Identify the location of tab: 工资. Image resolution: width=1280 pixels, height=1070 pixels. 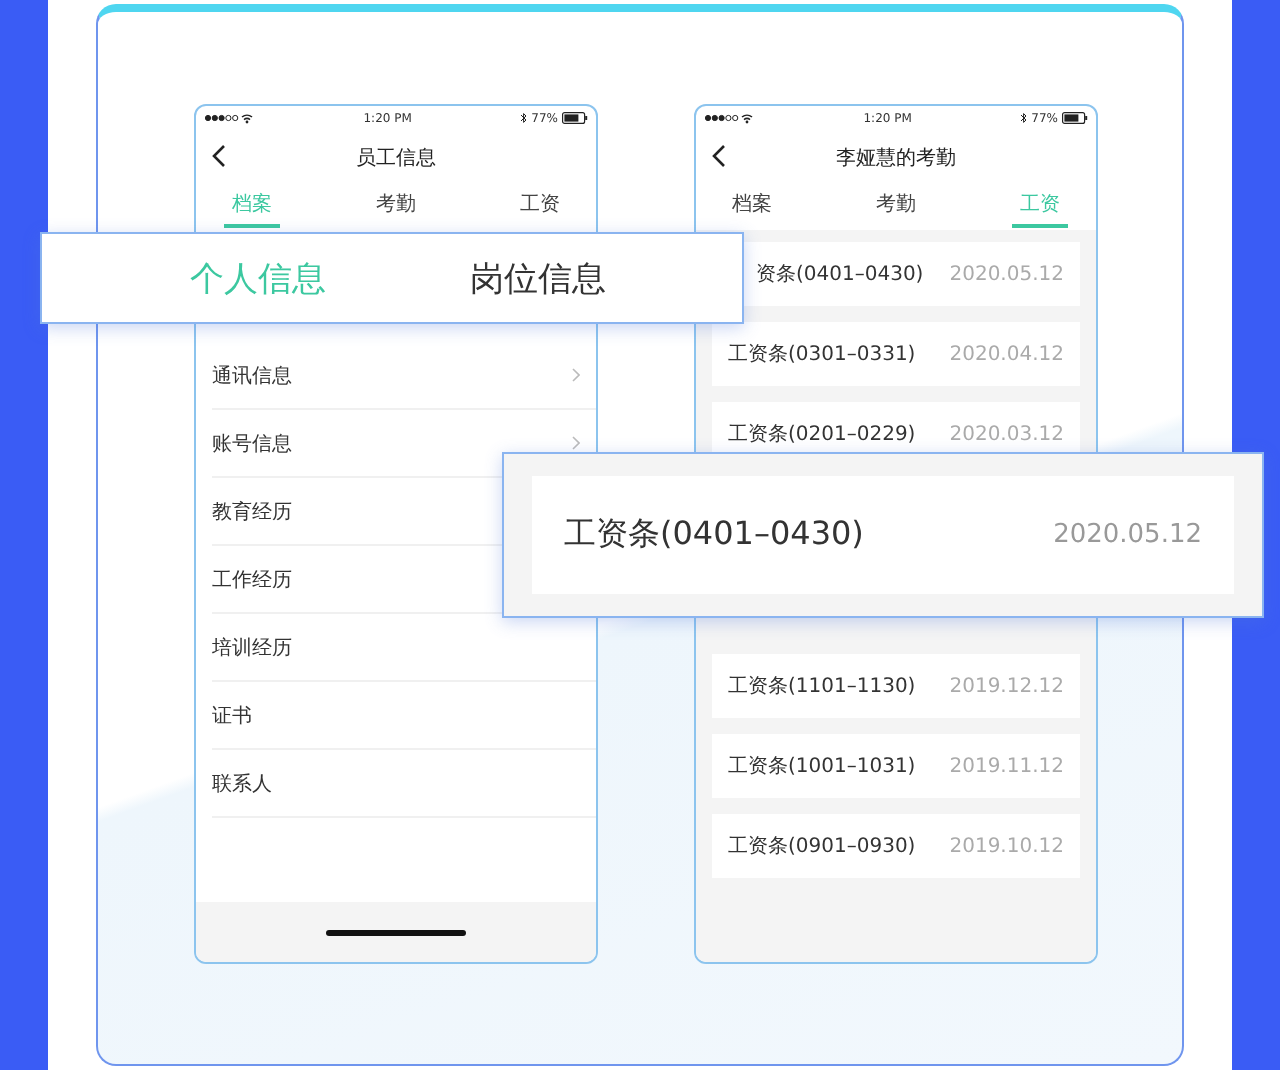
(540, 207).